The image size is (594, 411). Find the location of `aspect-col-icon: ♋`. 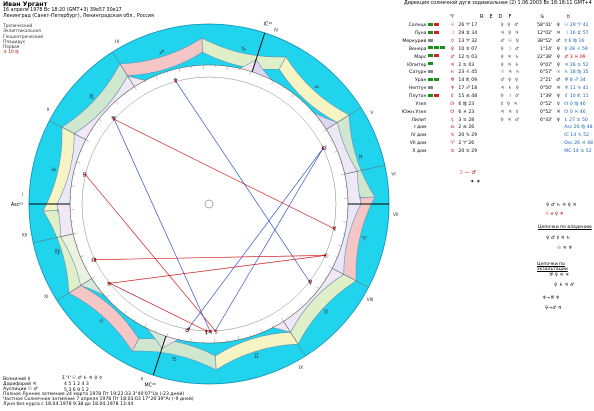

aspect-col-icon: ♋ is located at coordinates (542, 17).